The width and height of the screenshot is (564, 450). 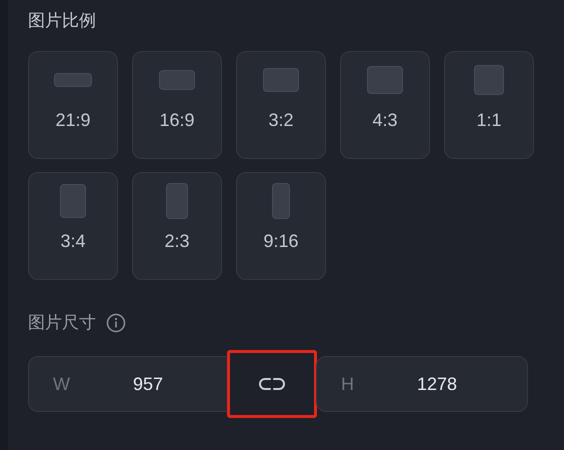 What do you see at coordinates (177, 105) in the screenshot?
I see `ratio-option: 16:9` at bounding box center [177, 105].